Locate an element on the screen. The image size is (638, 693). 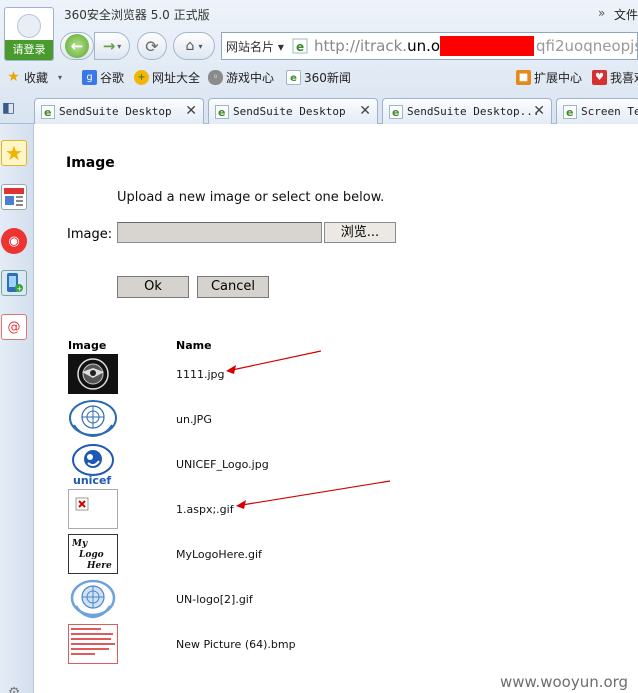
site-card-button: 网站名片 ▾ is located at coordinates (255, 46).